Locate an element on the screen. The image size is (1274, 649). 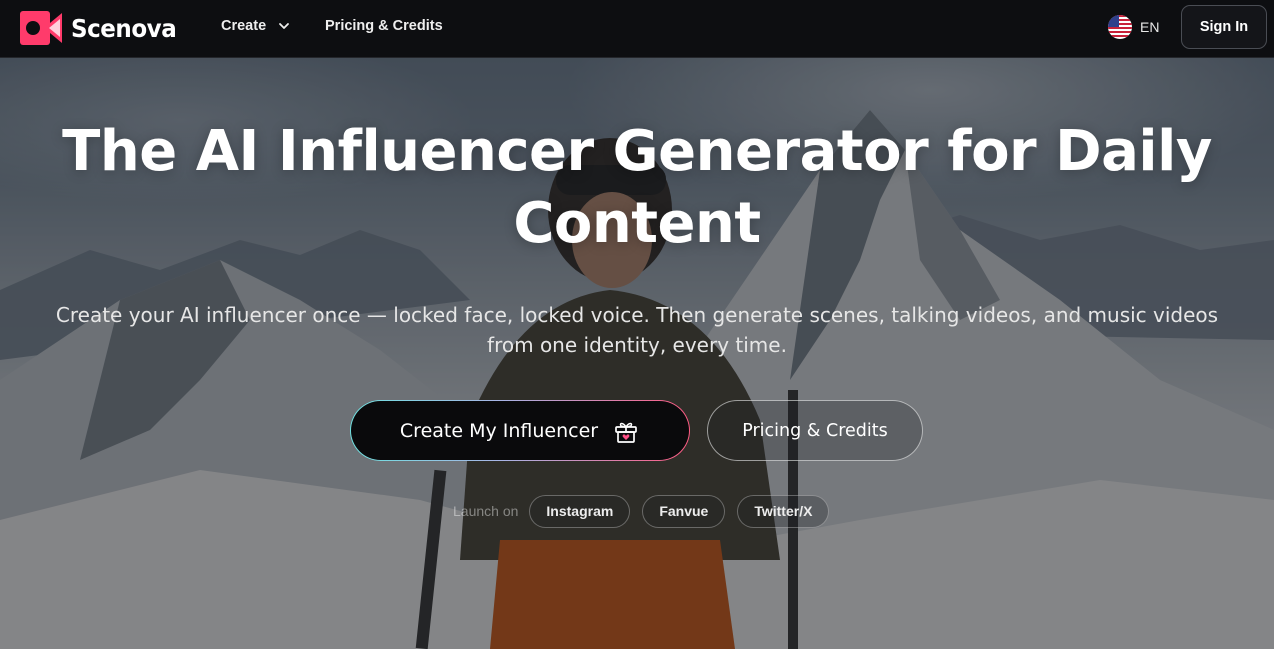
brand-logo: Scenova is located at coordinates (102, 28).